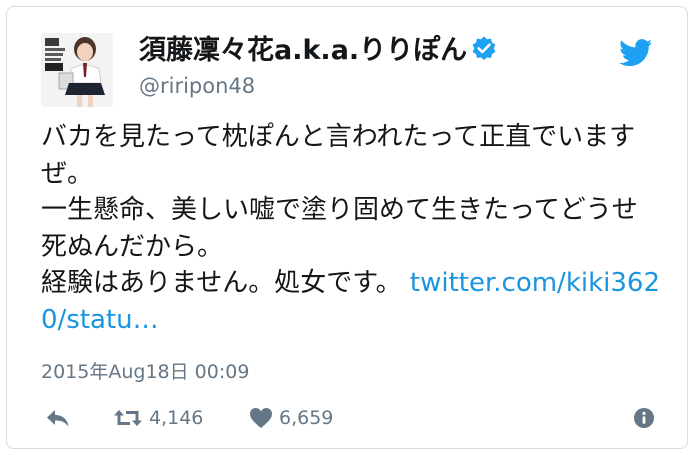 This screenshot has width=696, height=455. What do you see at coordinates (306, 418) in the screenshot?
I see `like-count: 6,659` at bounding box center [306, 418].